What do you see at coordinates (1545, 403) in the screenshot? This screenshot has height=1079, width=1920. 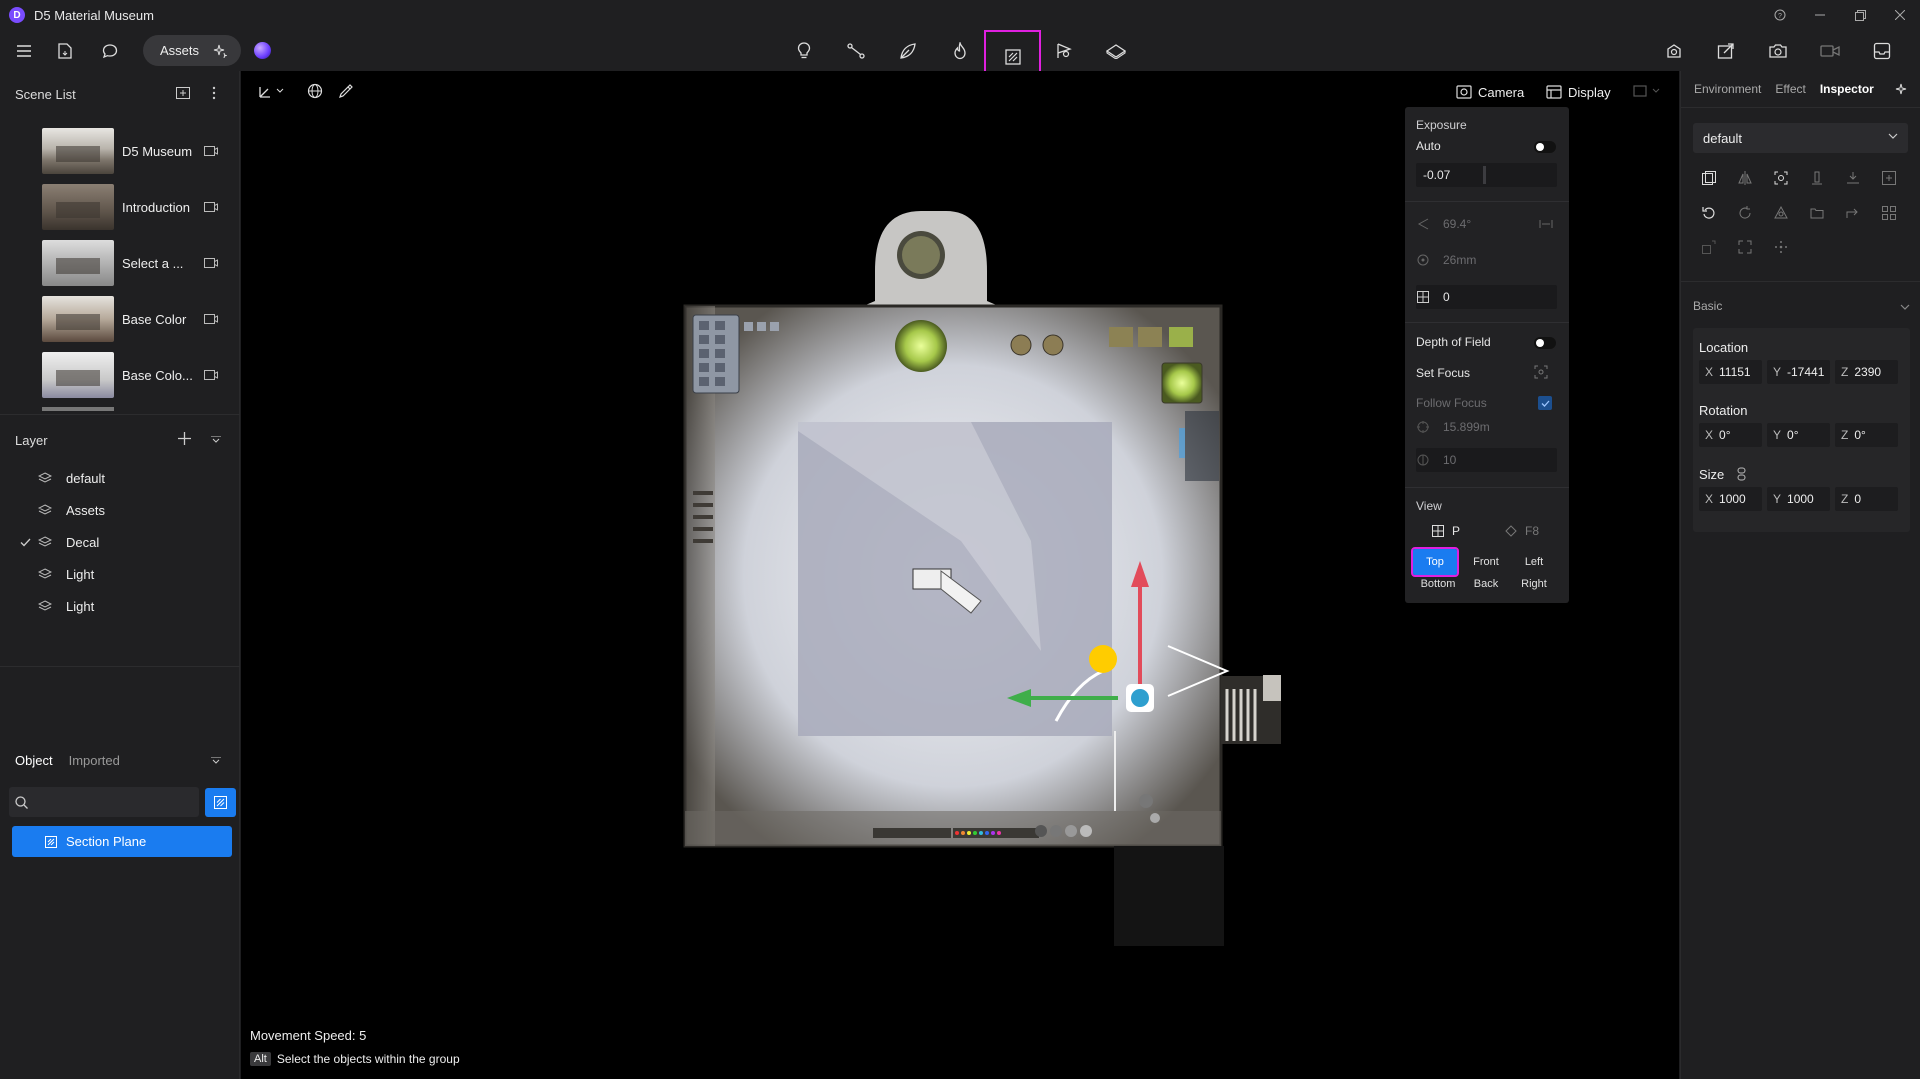 I see `follow-focus-checkbox` at bounding box center [1545, 403].